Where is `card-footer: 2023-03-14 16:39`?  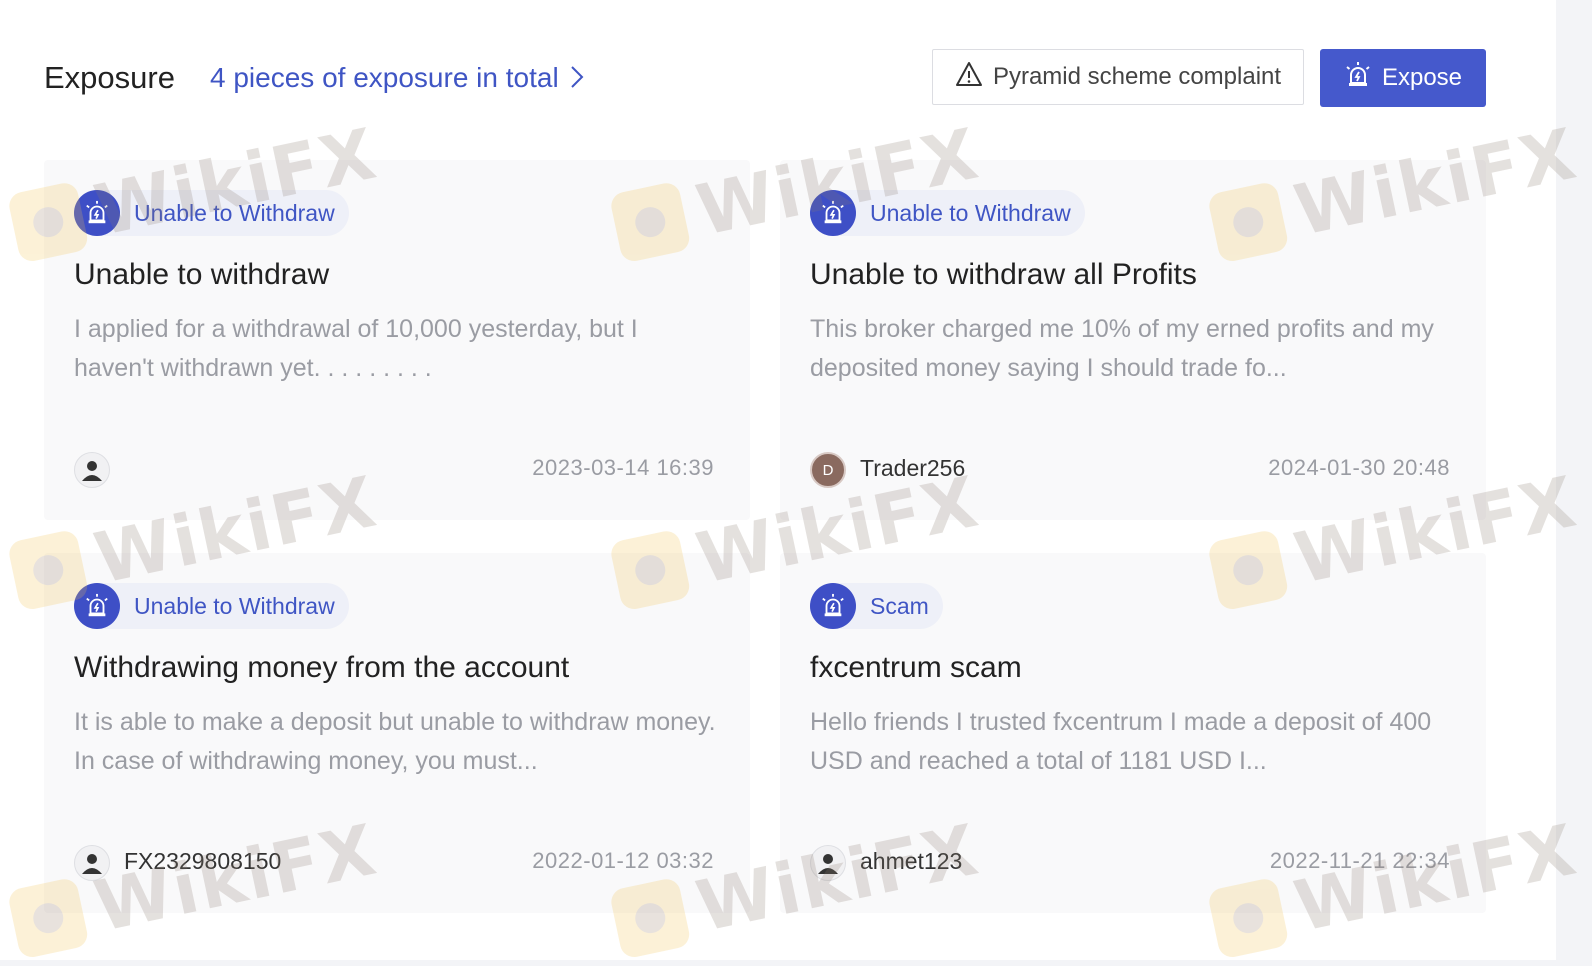
card-footer: 2023-03-14 16:39 is located at coordinates (394, 471).